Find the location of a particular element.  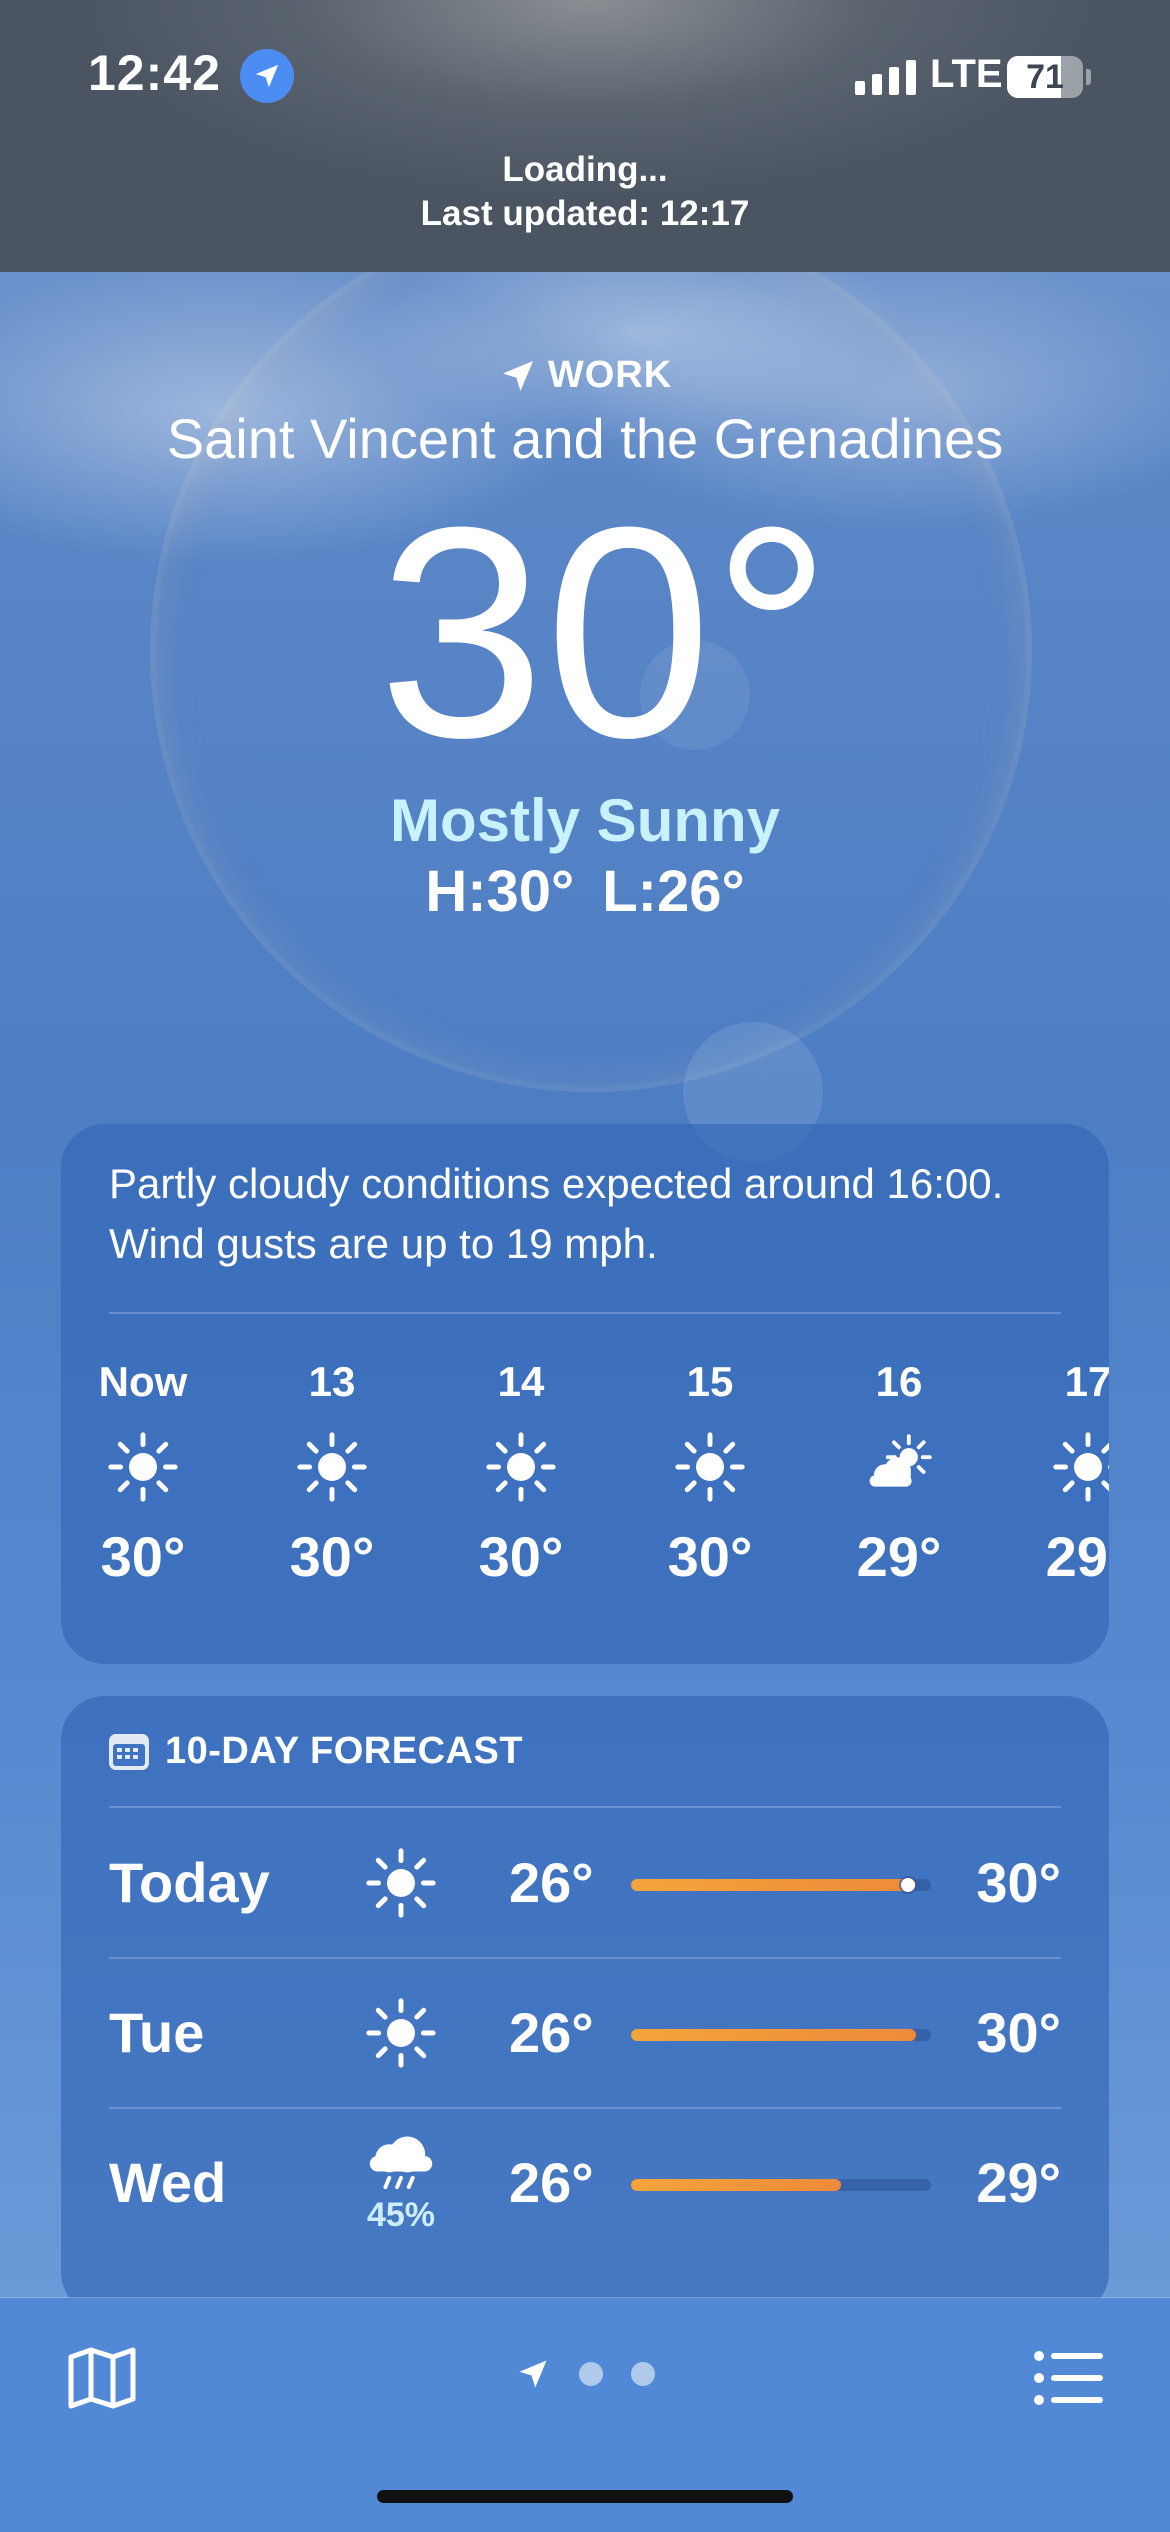

day-name: Today is located at coordinates (189, 1882).